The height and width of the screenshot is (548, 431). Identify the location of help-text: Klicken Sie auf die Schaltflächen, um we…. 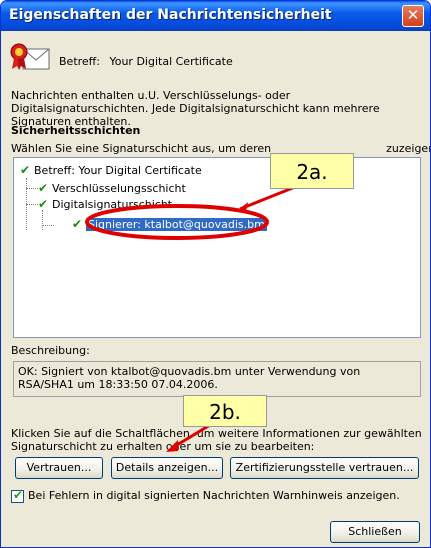
(216, 440).